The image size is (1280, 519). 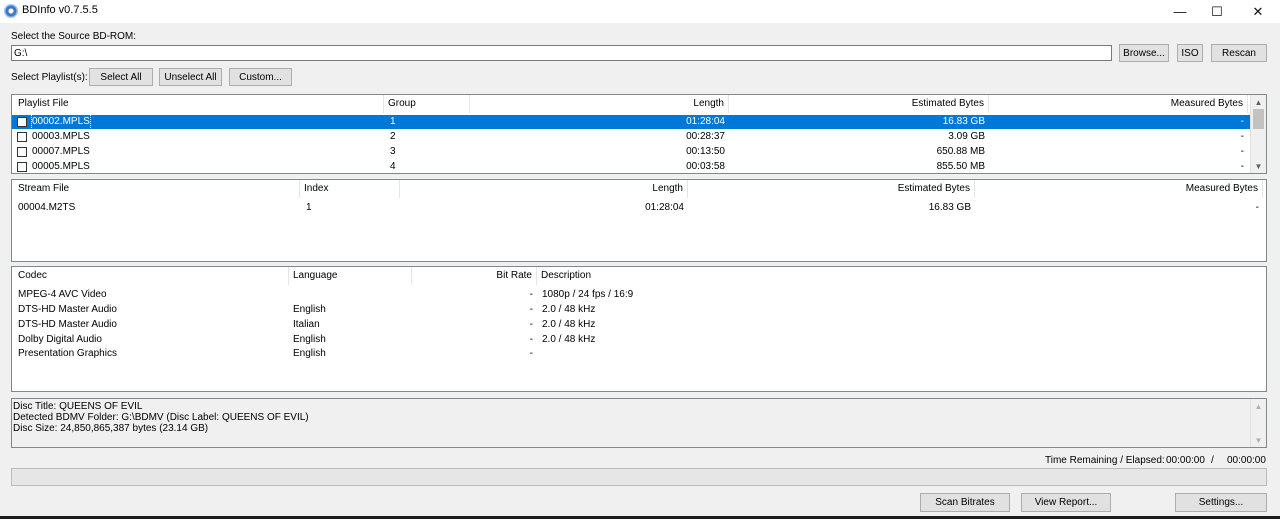 I want to click on playlist-row: 00005.MPLS 4 00:03:58 855.50 MB -, so click(x=631, y=166).